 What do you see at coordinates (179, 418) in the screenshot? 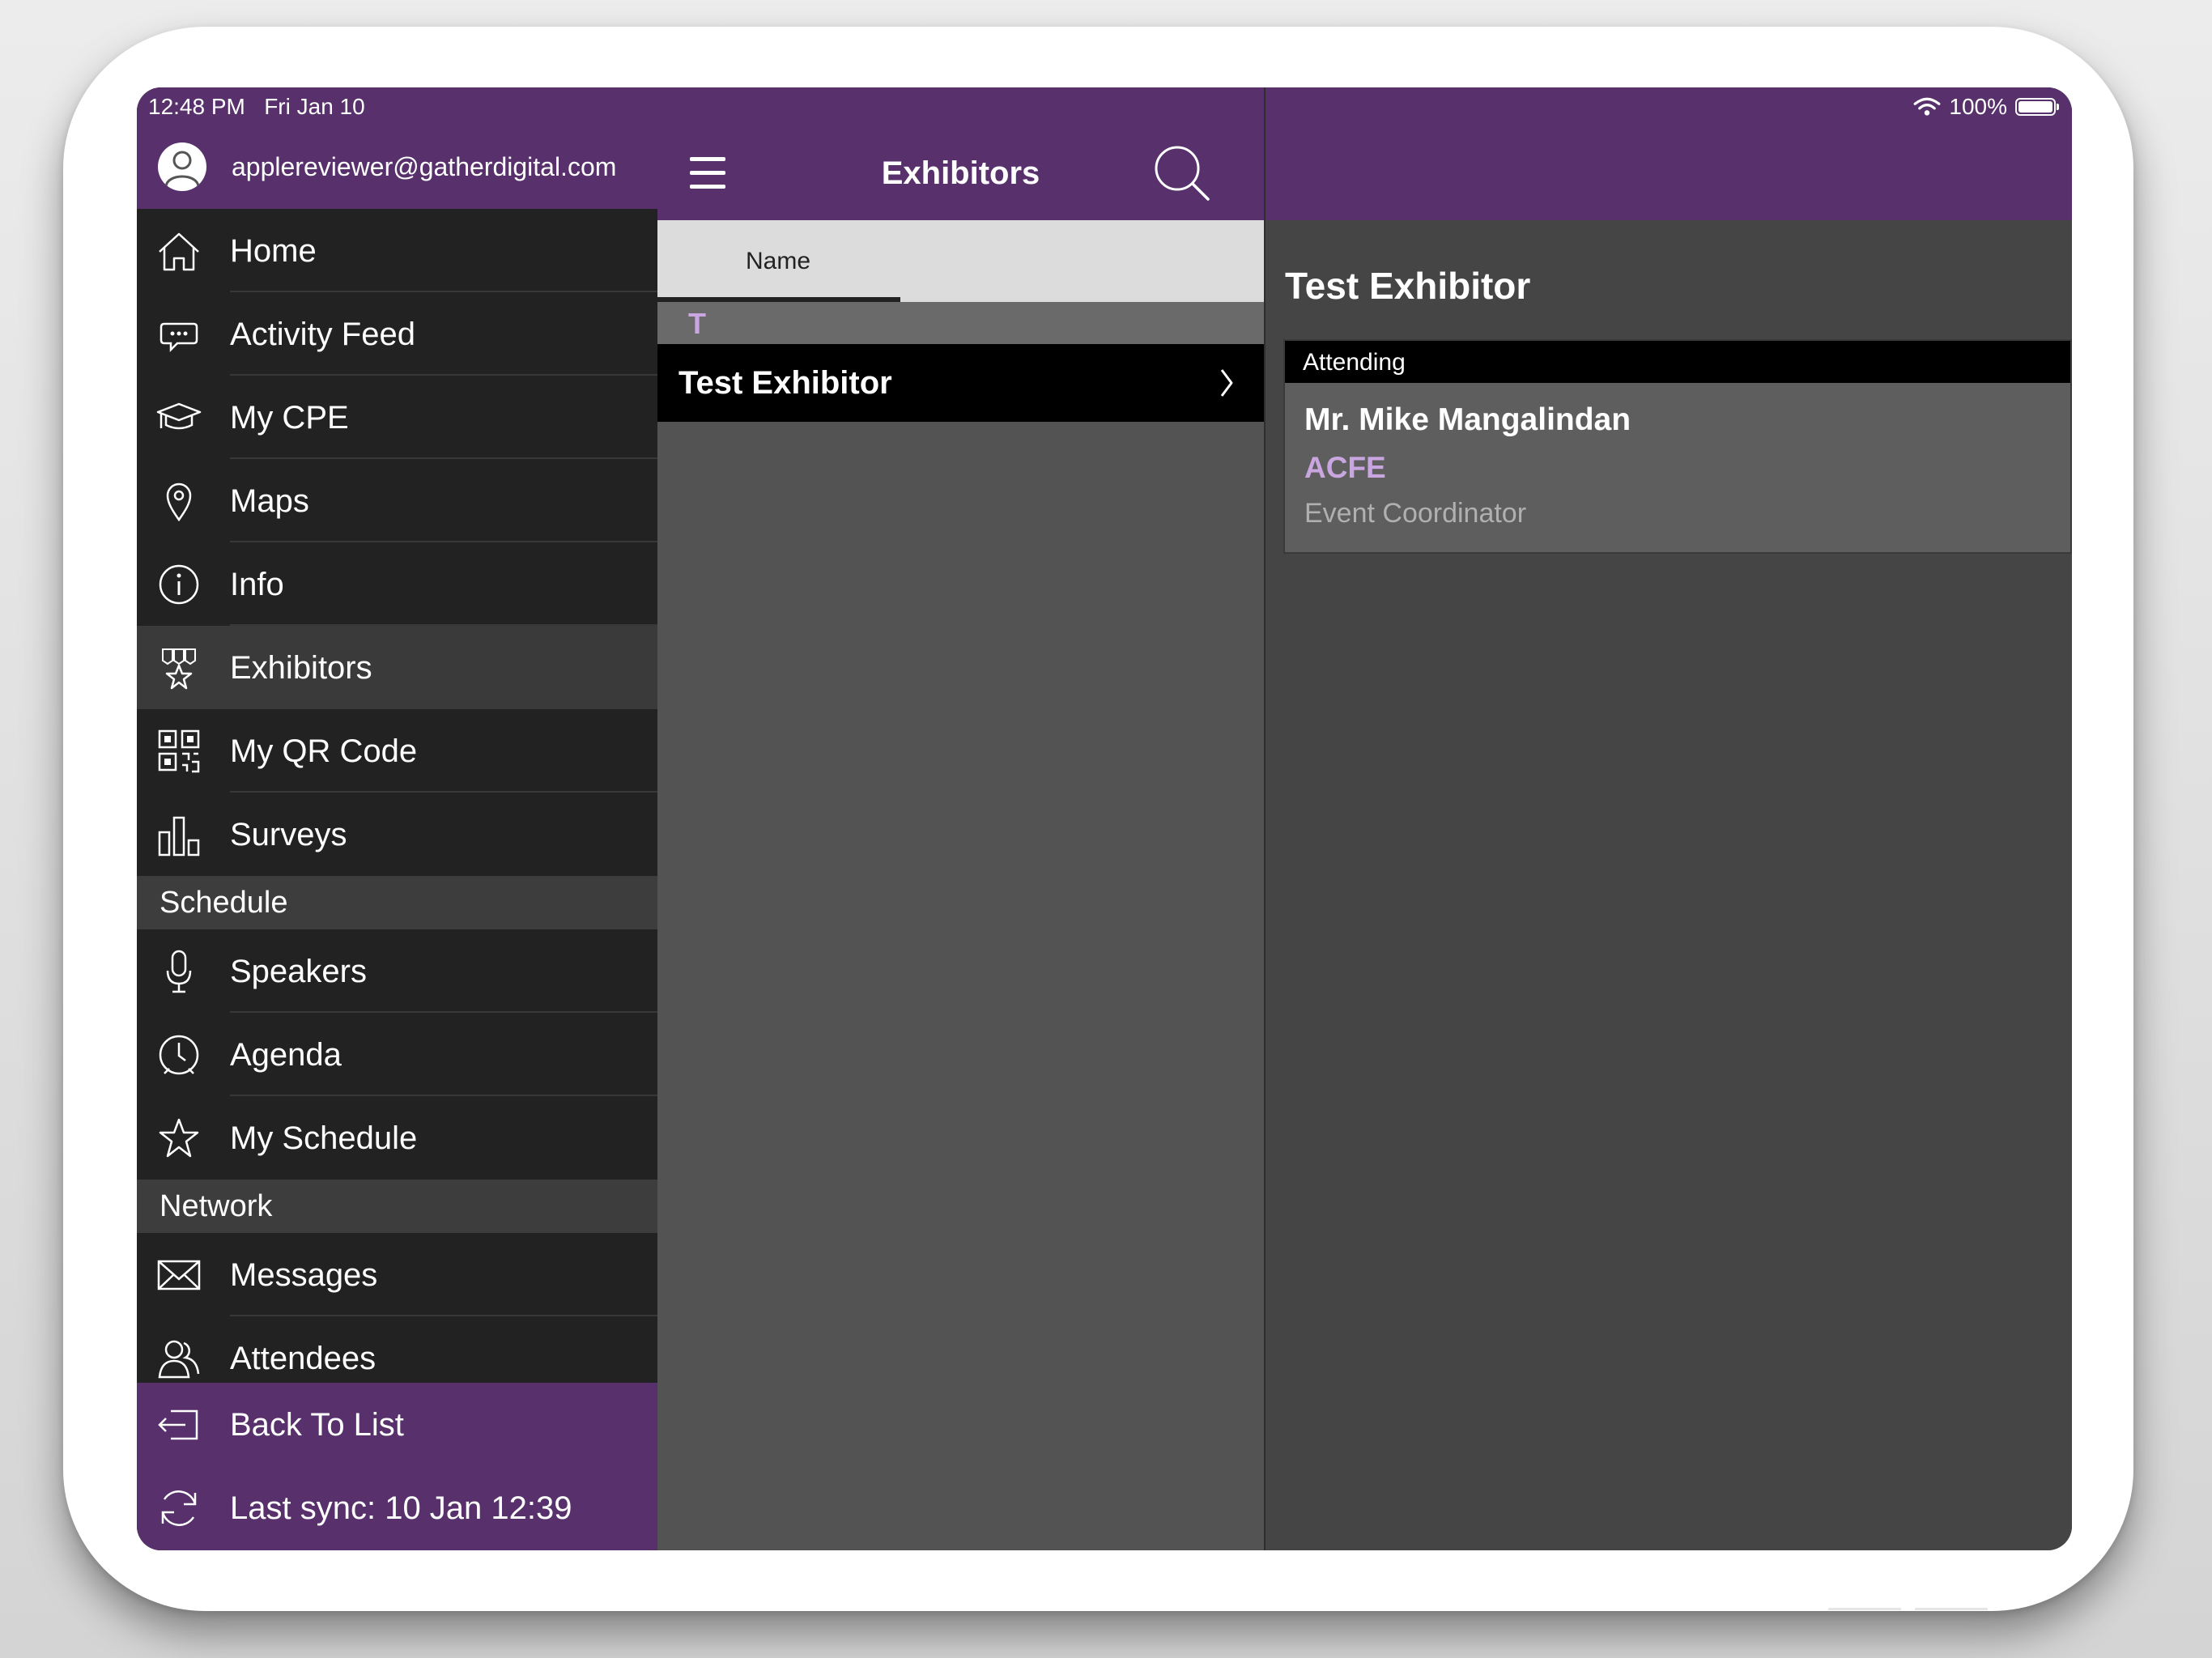
I see `graduation-cap-icon` at bounding box center [179, 418].